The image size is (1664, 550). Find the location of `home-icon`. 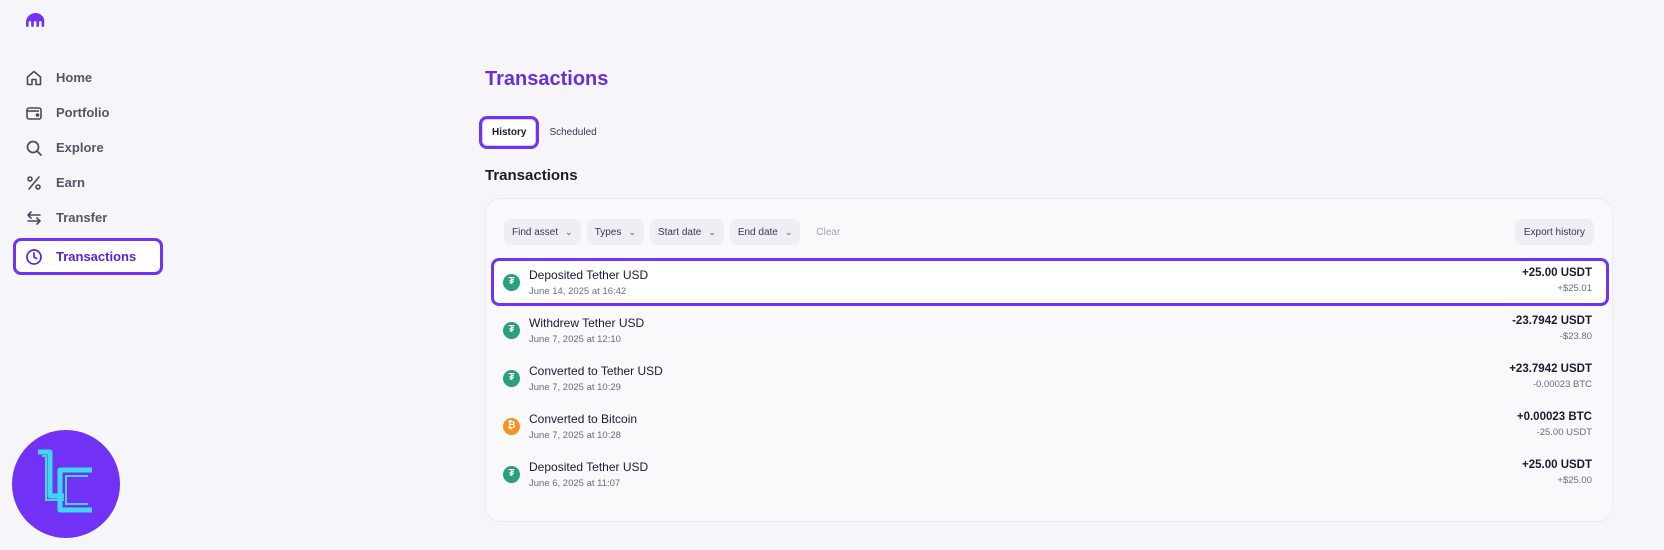

home-icon is located at coordinates (34, 78).